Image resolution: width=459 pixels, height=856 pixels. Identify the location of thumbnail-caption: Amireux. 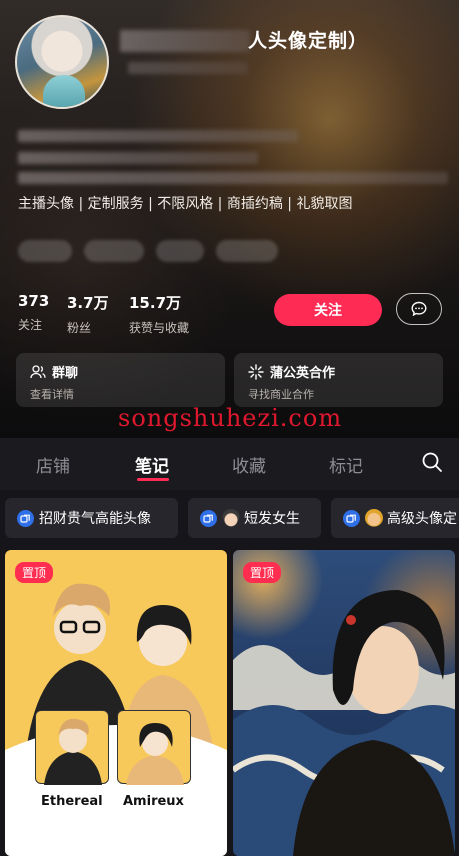
(153, 801).